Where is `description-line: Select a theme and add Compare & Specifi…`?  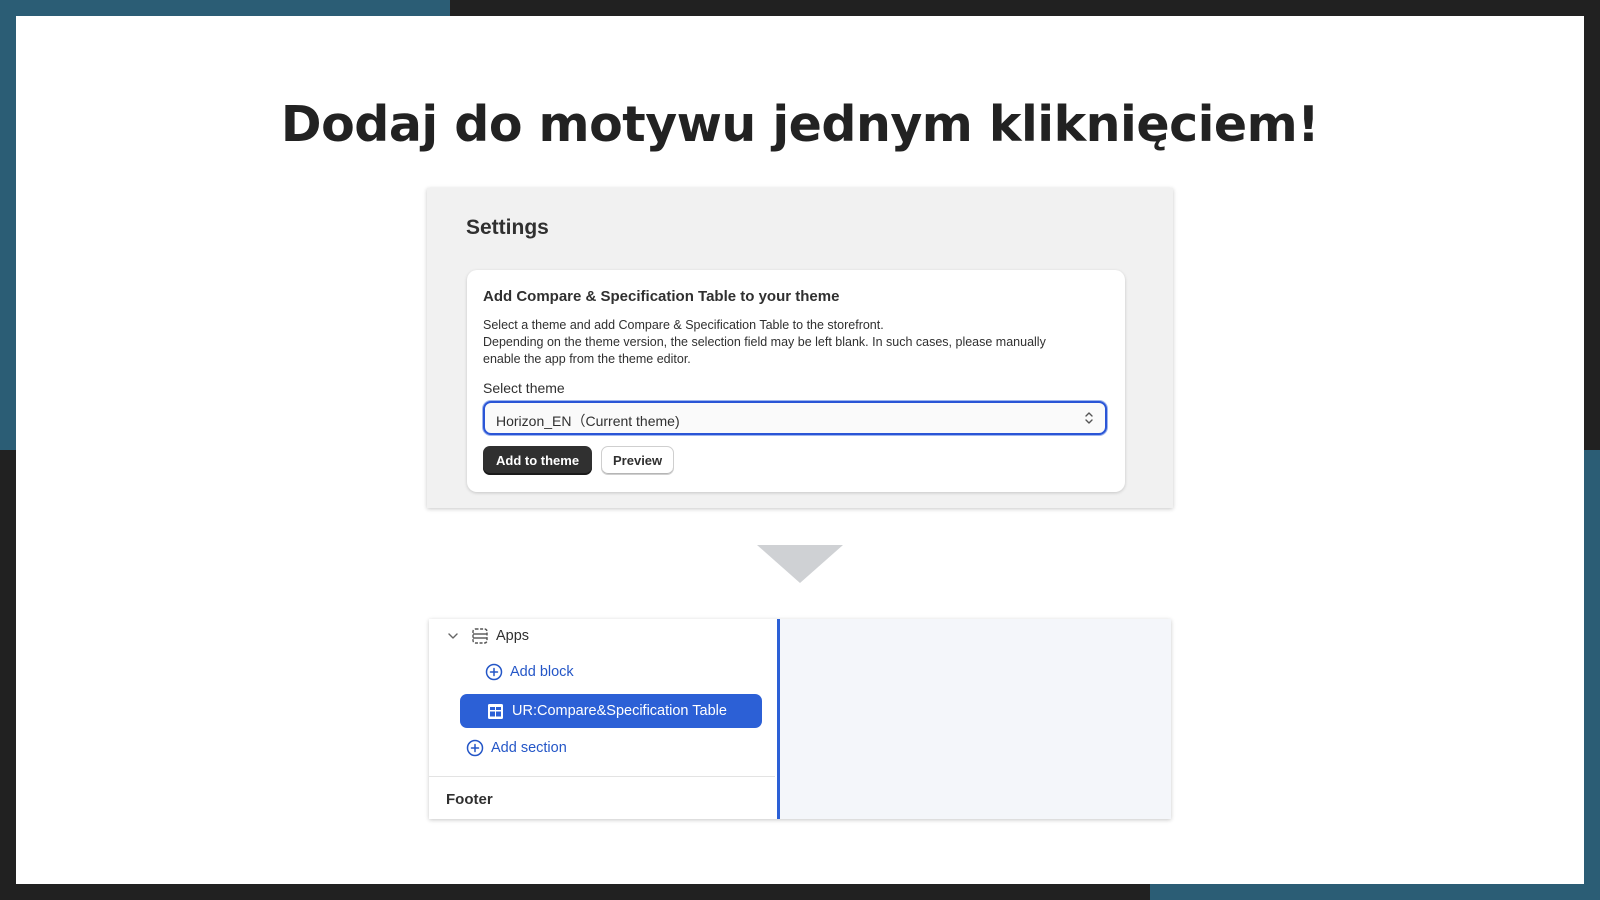
description-line: Select a theme and add Compare & Specifi… is located at coordinates (683, 325).